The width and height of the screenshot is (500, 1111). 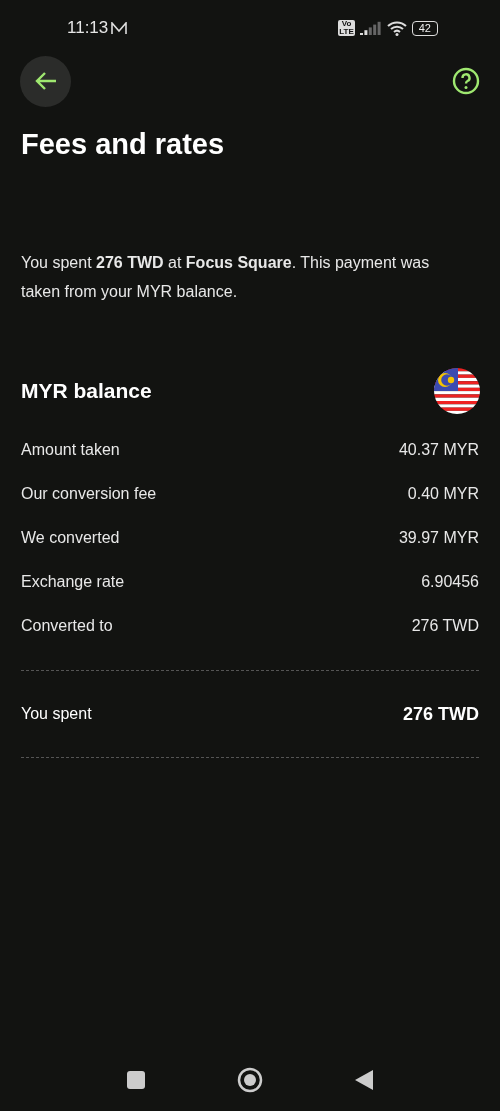 I want to click on page-title: Fees and rates, so click(x=123, y=144).